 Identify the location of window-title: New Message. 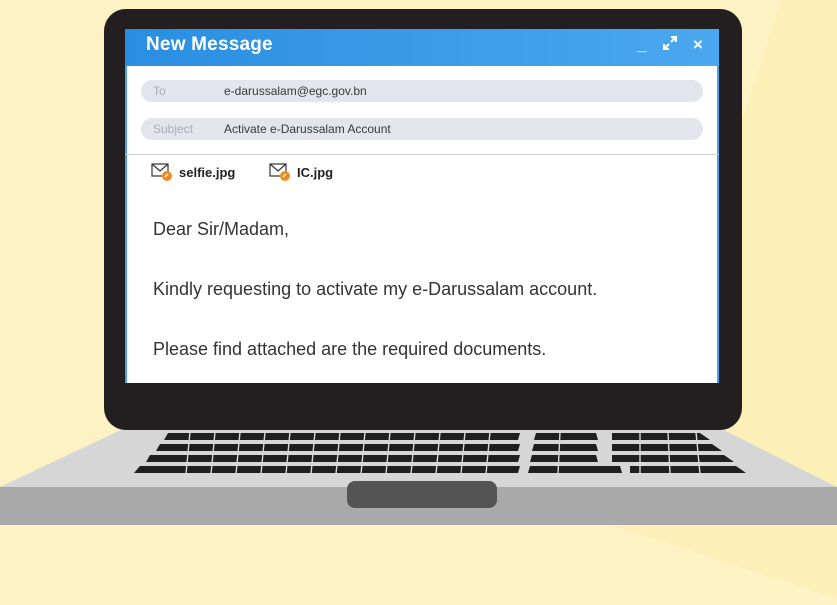
(209, 44).